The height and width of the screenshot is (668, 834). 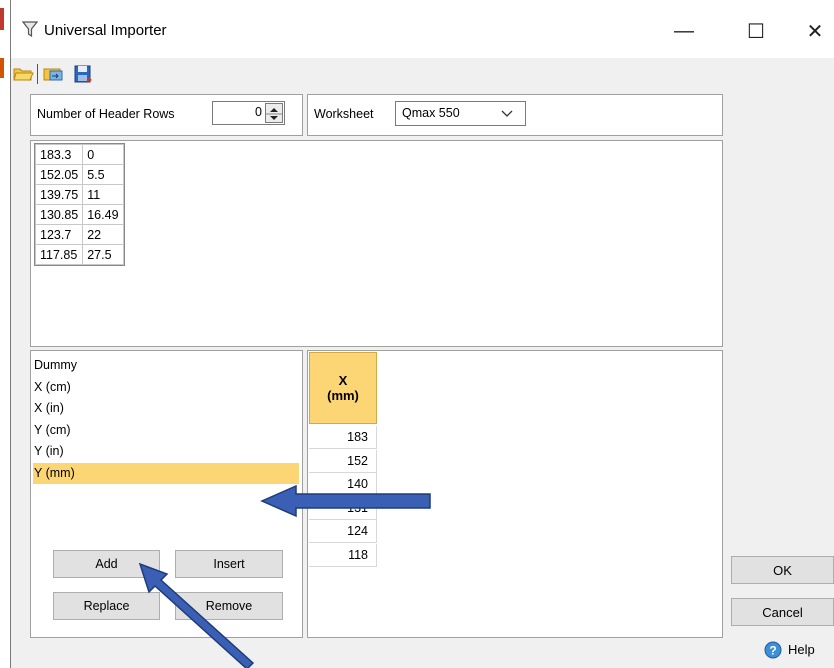 What do you see at coordinates (345, 501) in the screenshot?
I see `arrow-to-selected-item` at bounding box center [345, 501].